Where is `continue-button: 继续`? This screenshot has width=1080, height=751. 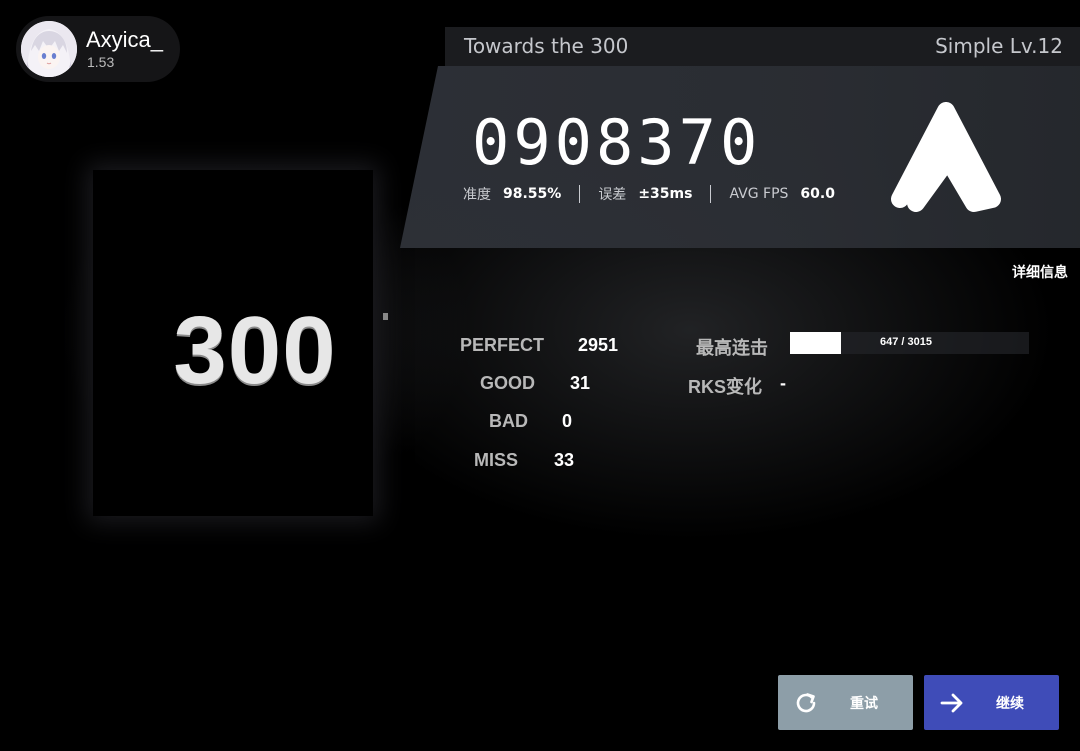
continue-button: 继续 is located at coordinates (991, 702).